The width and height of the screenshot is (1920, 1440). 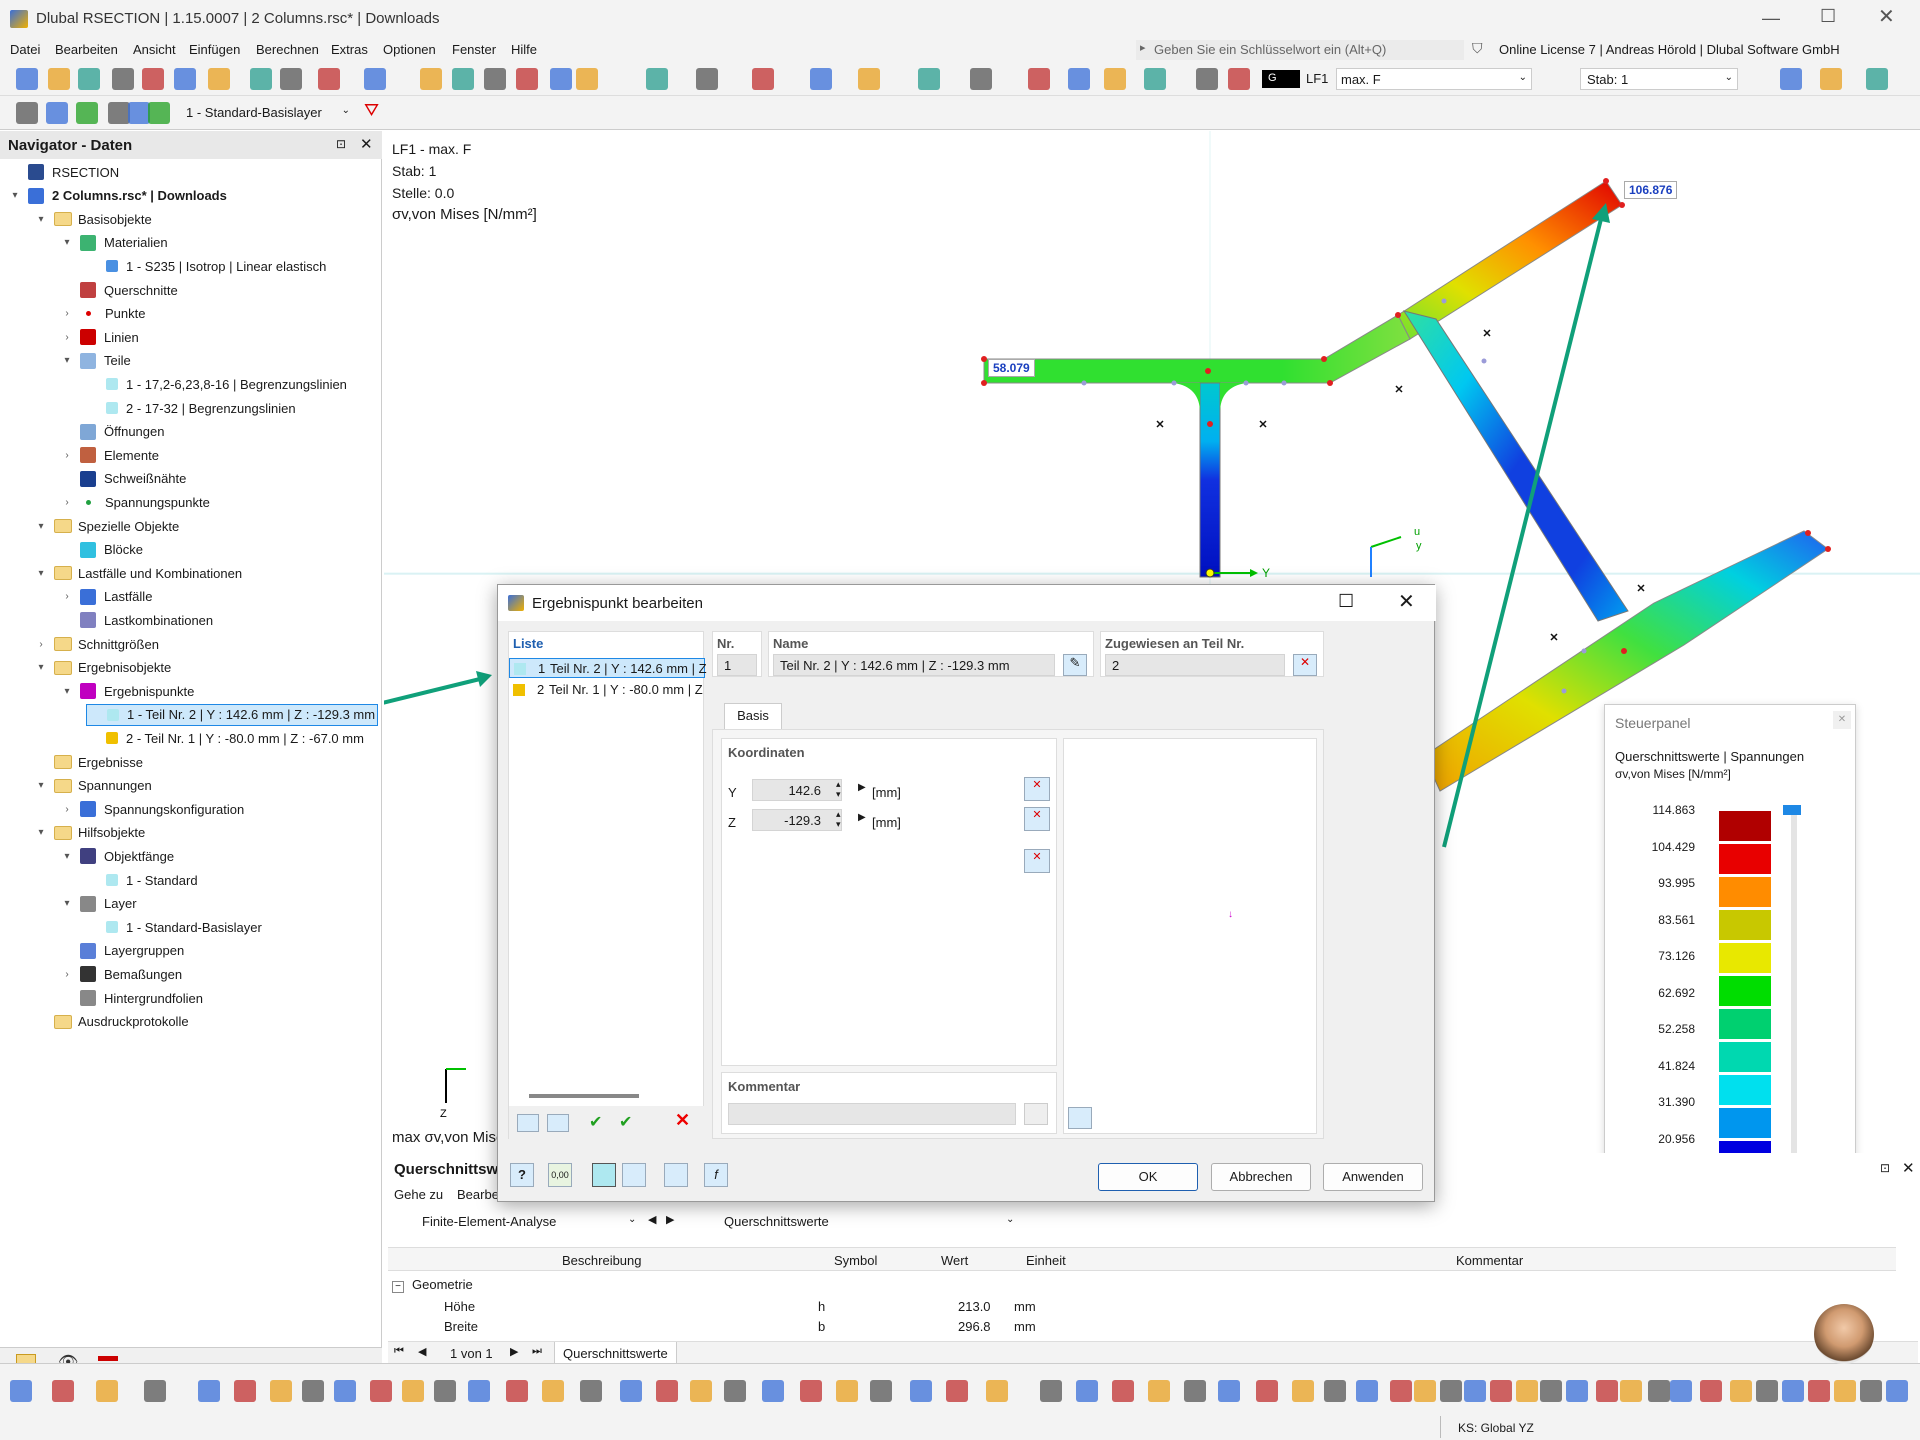 What do you see at coordinates (154, 49) in the screenshot?
I see `menu-ansicht: Ansicht` at bounding box center [154, 49].